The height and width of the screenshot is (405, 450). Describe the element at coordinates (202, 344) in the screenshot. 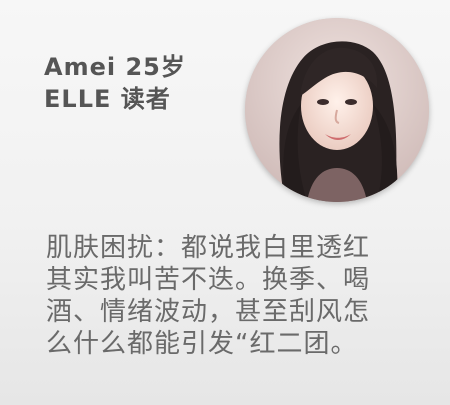

I see `quote-line-4: 么什么都能引发“红二团。` at that location.